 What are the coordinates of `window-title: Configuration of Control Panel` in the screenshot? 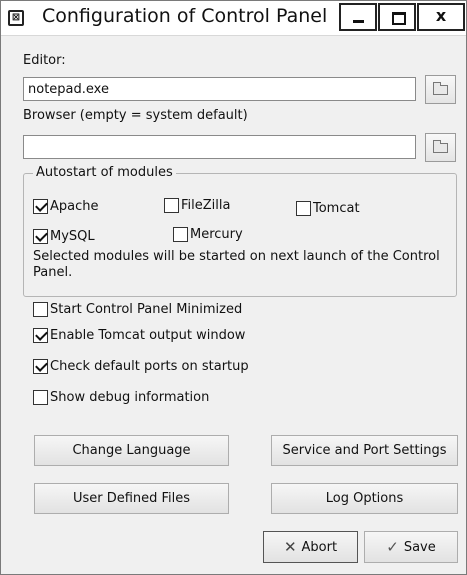 It's located at (185, 16).